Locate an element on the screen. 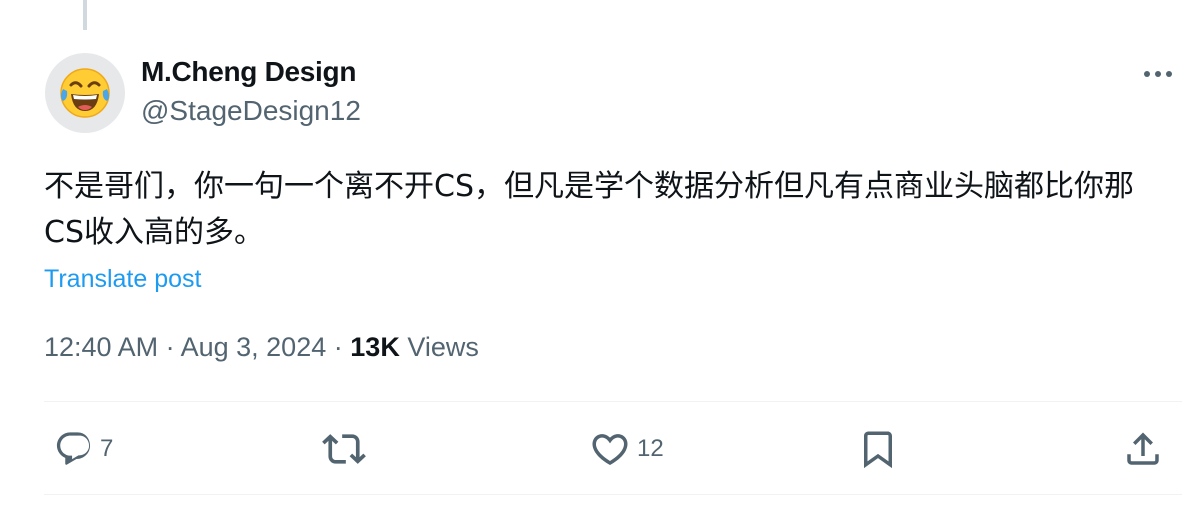  post-time: 12:40 AM is located at coordinates (101, 347).